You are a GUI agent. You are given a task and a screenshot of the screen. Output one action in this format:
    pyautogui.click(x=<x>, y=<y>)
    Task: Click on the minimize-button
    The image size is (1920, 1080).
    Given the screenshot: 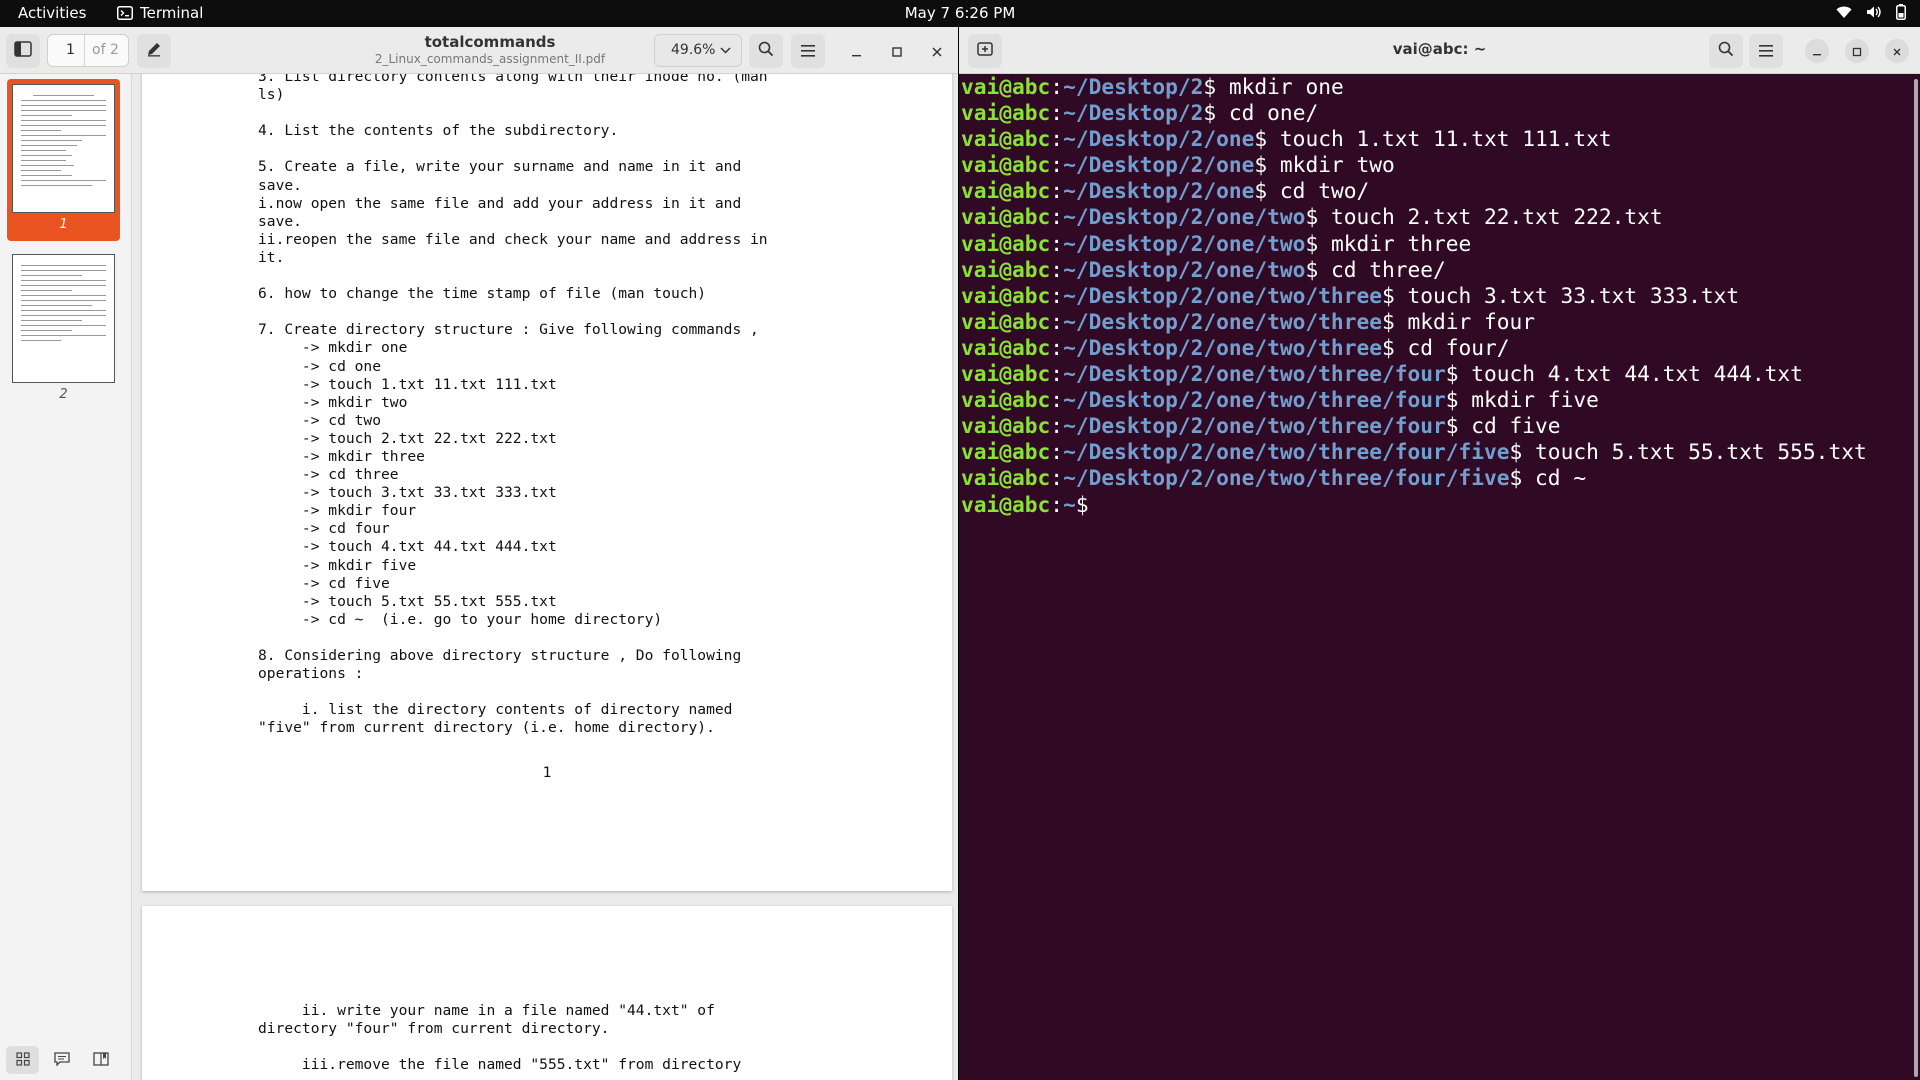 What is the action you would take?
    pyautogui.click(x=857, y=51)
    